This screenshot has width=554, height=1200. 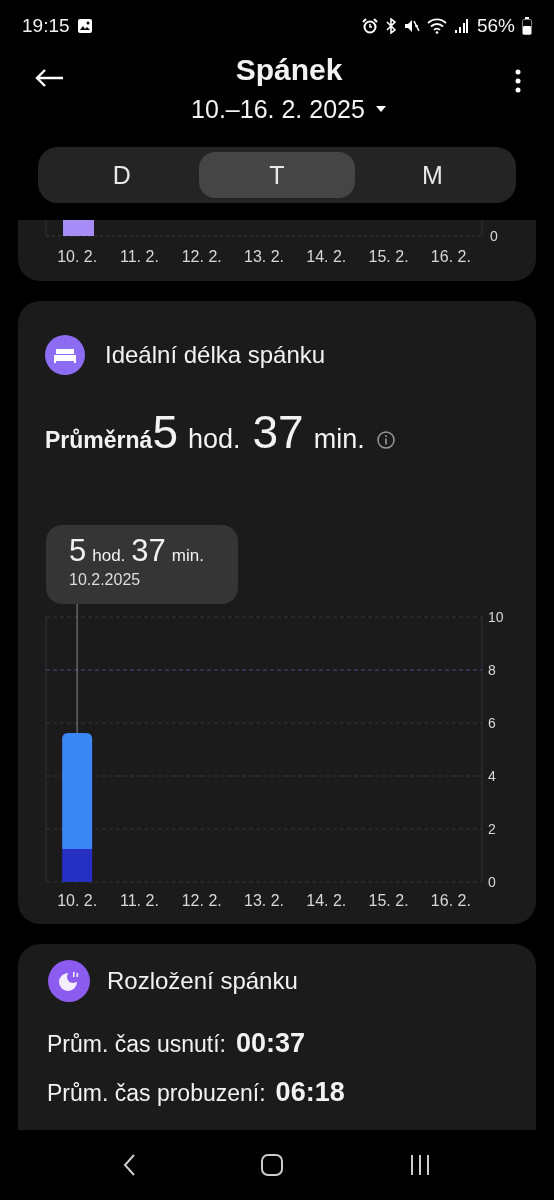 What do you see at coordinates (492, 670) in the screenshot?
I see `axis-label: 8` at bounding box center [492, 670].